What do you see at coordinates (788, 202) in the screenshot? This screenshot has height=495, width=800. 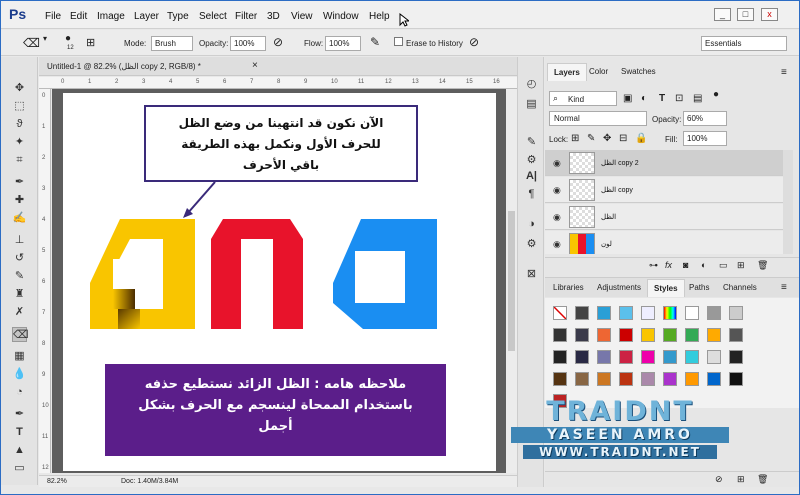 I see `layers-scrollbar` at bounding box center [788, 202].